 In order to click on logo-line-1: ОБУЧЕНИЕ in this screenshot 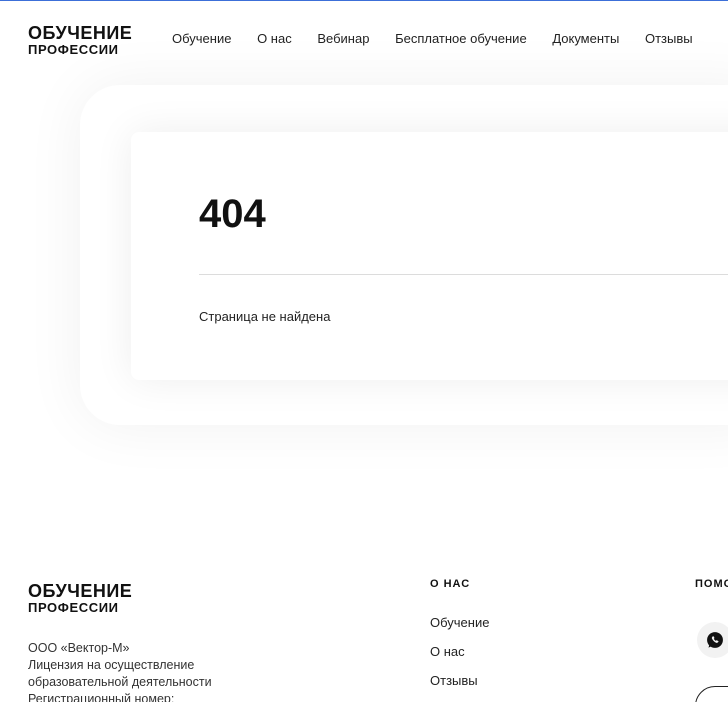, I will do `click(80, 33)`.